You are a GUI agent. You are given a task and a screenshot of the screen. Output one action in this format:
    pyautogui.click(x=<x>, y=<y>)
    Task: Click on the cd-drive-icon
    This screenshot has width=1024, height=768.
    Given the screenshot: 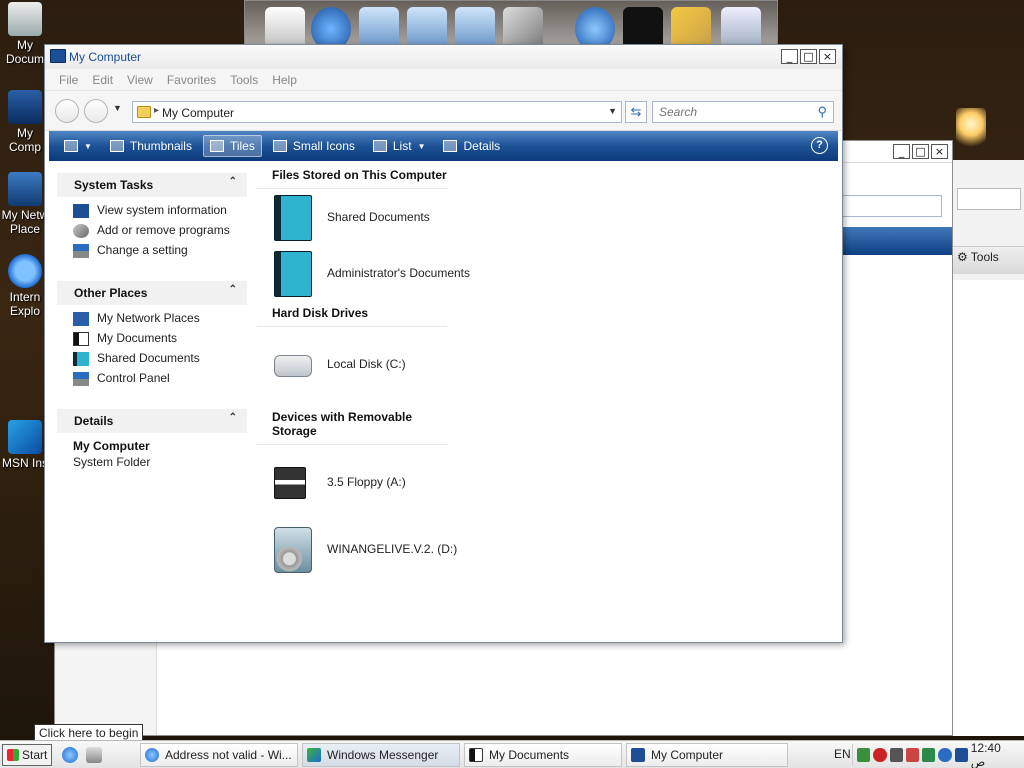 What is the action you would take?
    pyautogui.click(x=293, y=550)
    